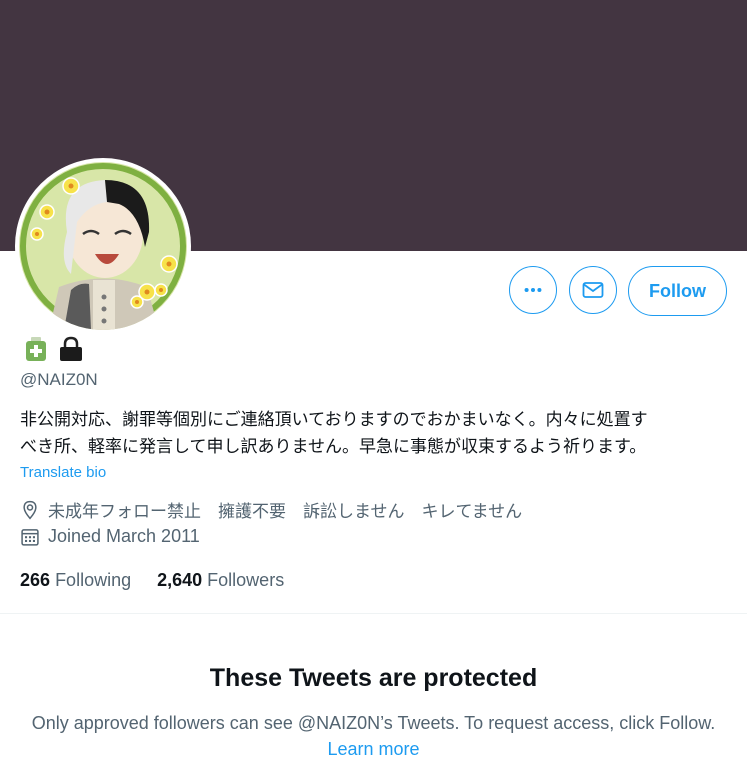 The height and width of the screenshot is (777, 747). Describe the element at coordinates (93, 580) in the screenshot. I see `following-label: Following` at that location.